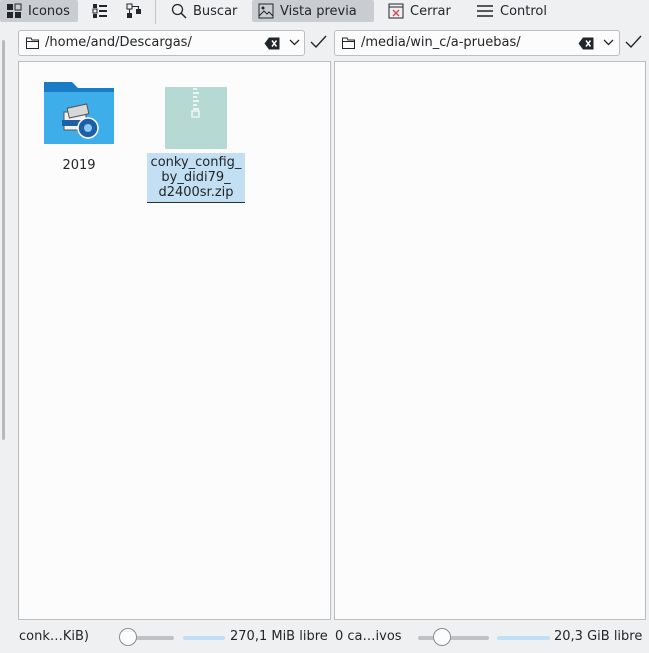 This screenshot has width=649, height=653. What do you see at coordinates (318, 11) in the screenshot?
I see `preview-label: Vista previa` at bounding box center [318, 11].